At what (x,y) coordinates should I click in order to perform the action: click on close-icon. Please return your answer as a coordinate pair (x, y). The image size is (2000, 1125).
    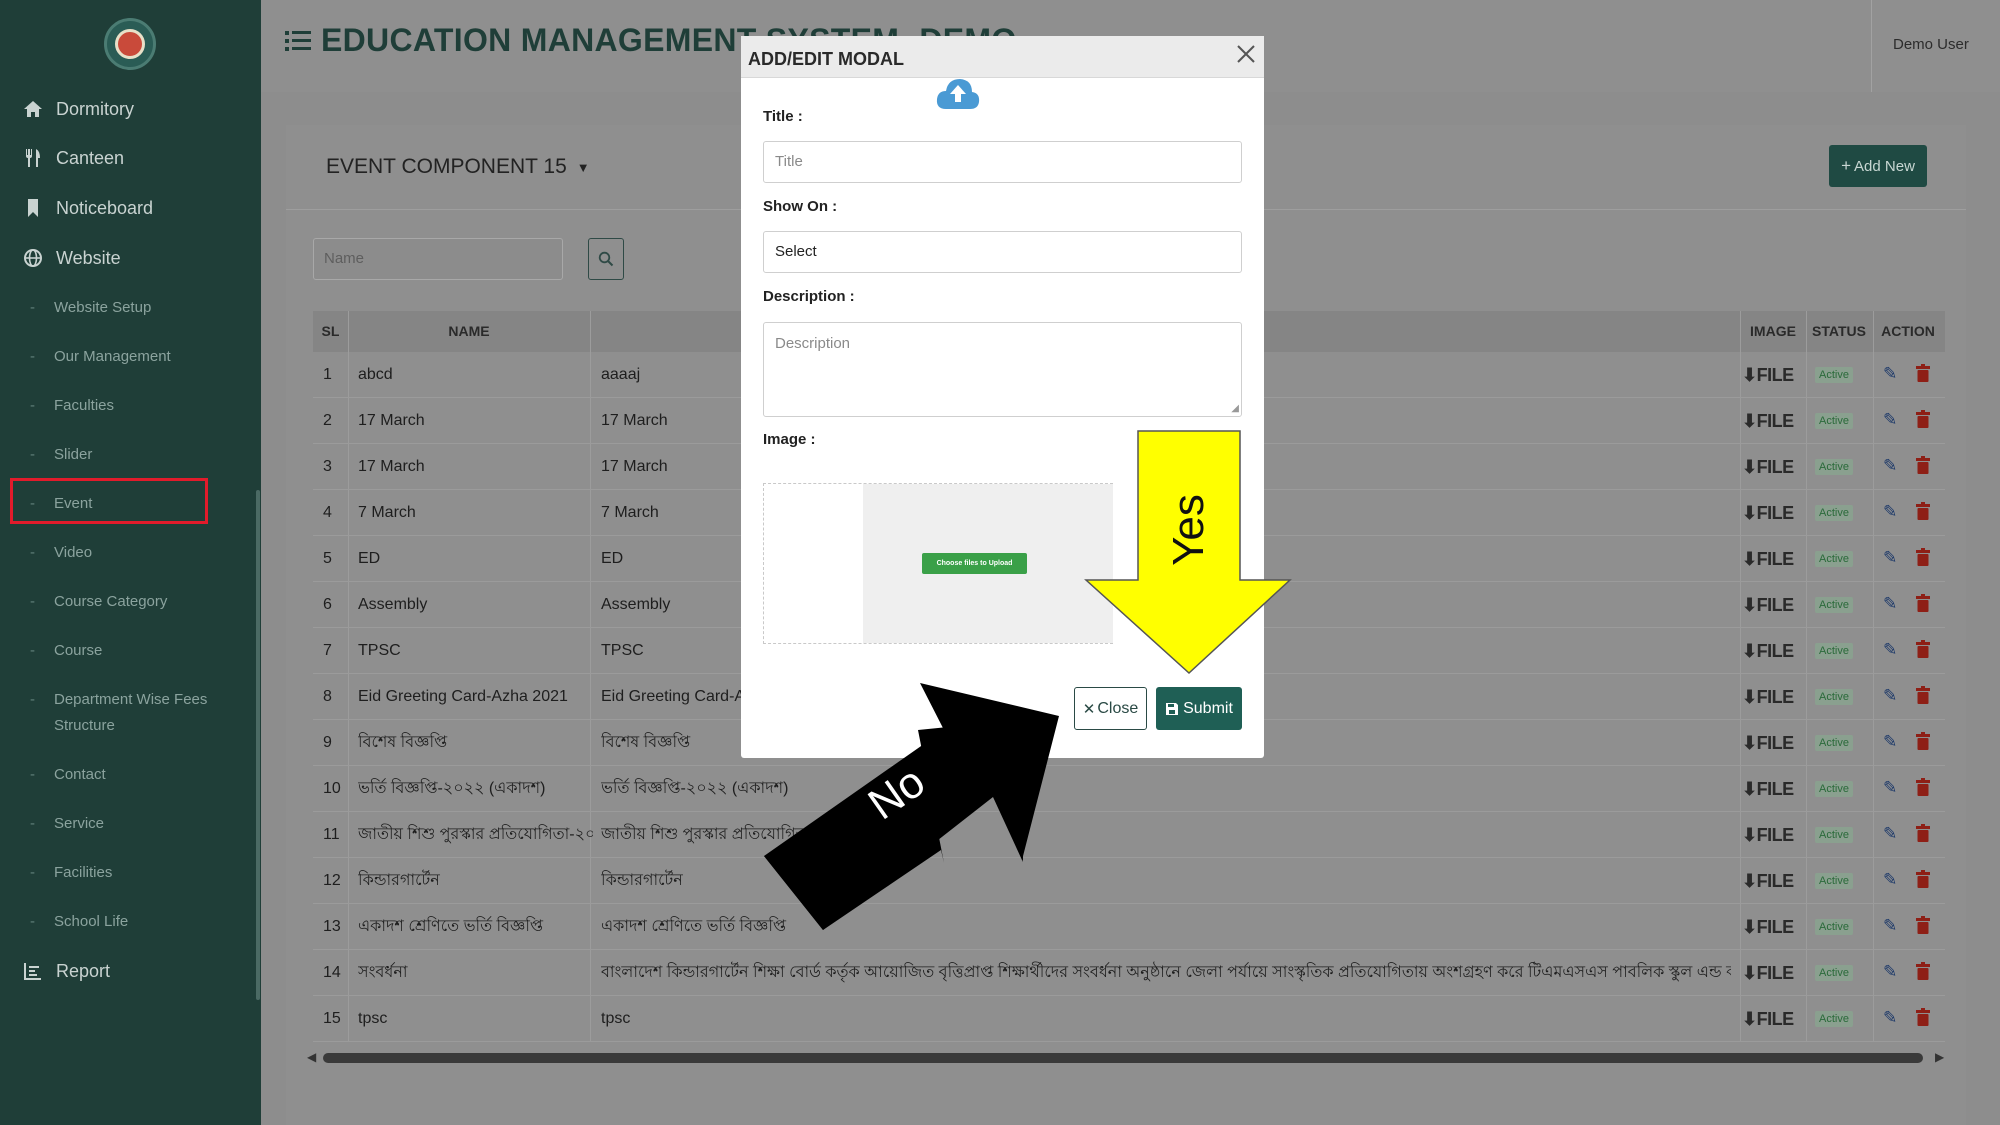
    Looking at the image, I should click on (1246, 56).